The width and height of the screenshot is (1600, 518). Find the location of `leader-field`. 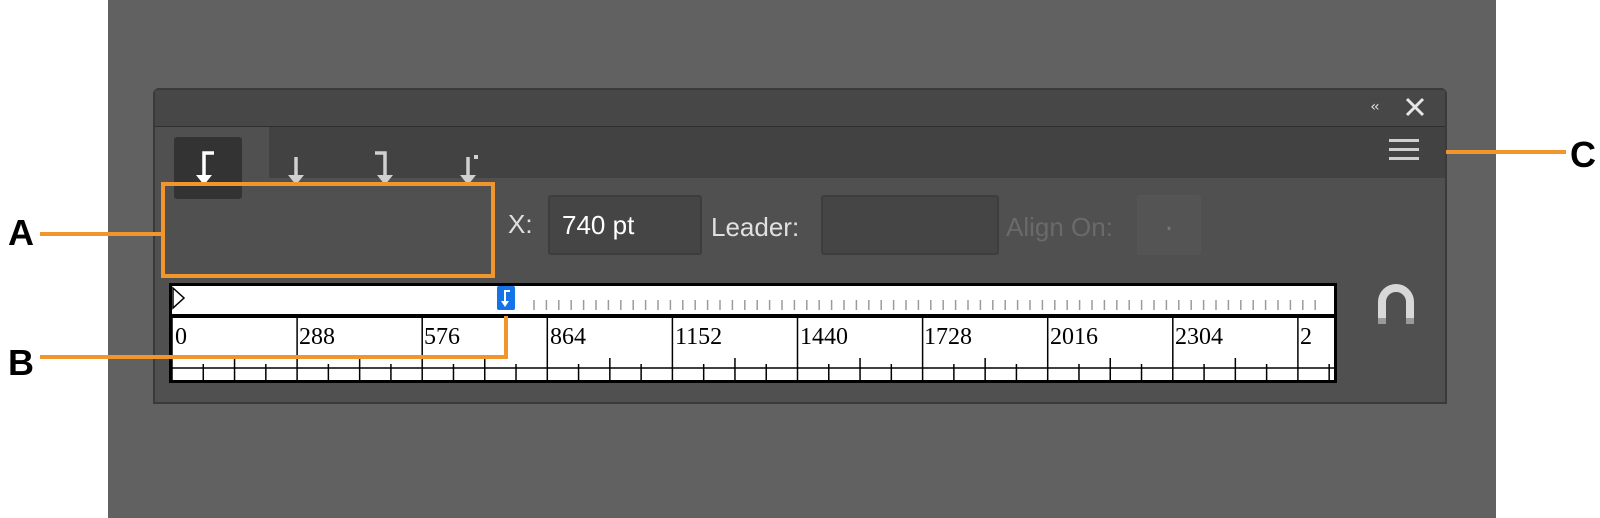

leader-field is located at coordinates (910, 225).